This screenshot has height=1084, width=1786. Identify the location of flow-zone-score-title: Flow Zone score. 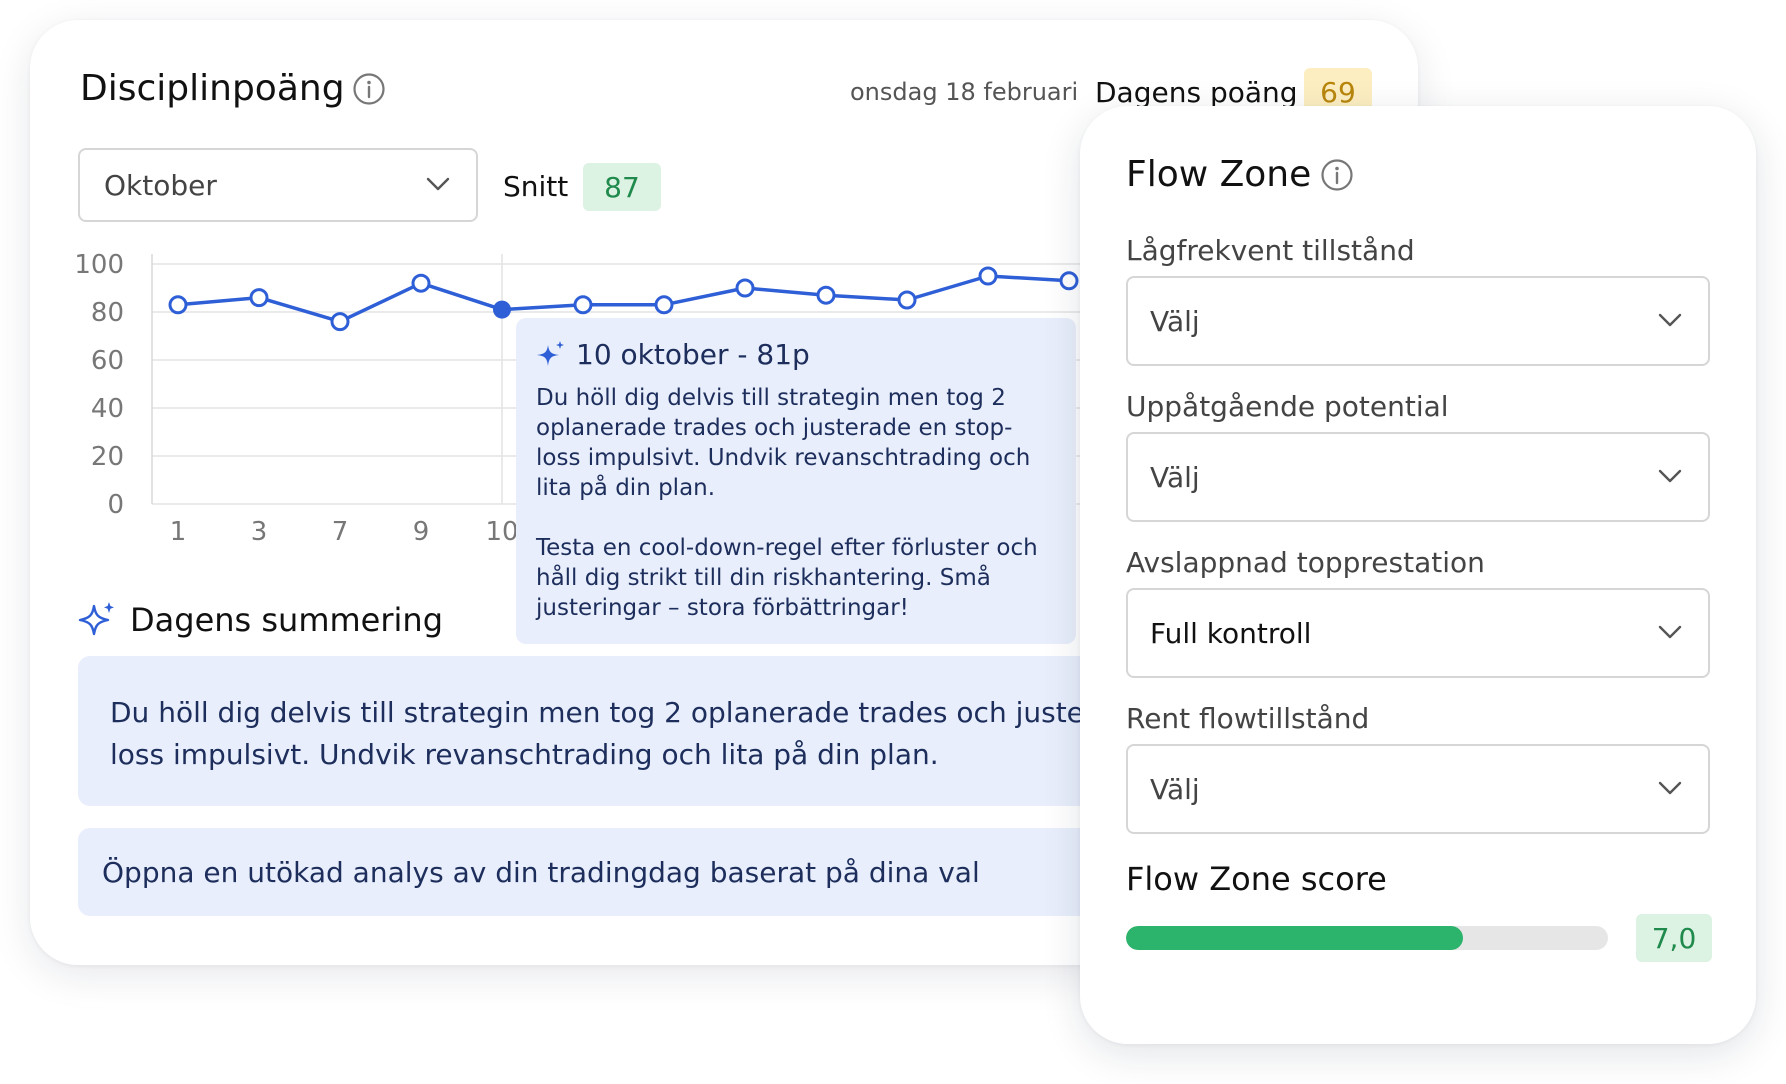
(1256, 879).